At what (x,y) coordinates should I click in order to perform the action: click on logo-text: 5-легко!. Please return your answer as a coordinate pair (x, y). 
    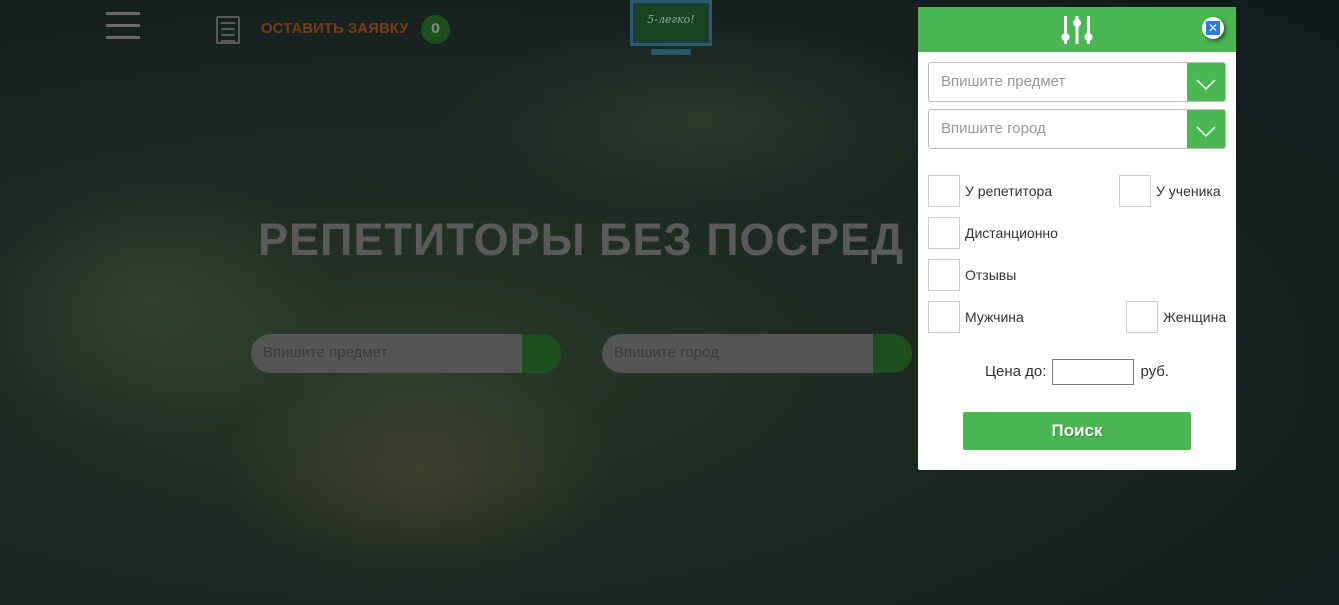
    Looking at the image, I should click on (671, 23).